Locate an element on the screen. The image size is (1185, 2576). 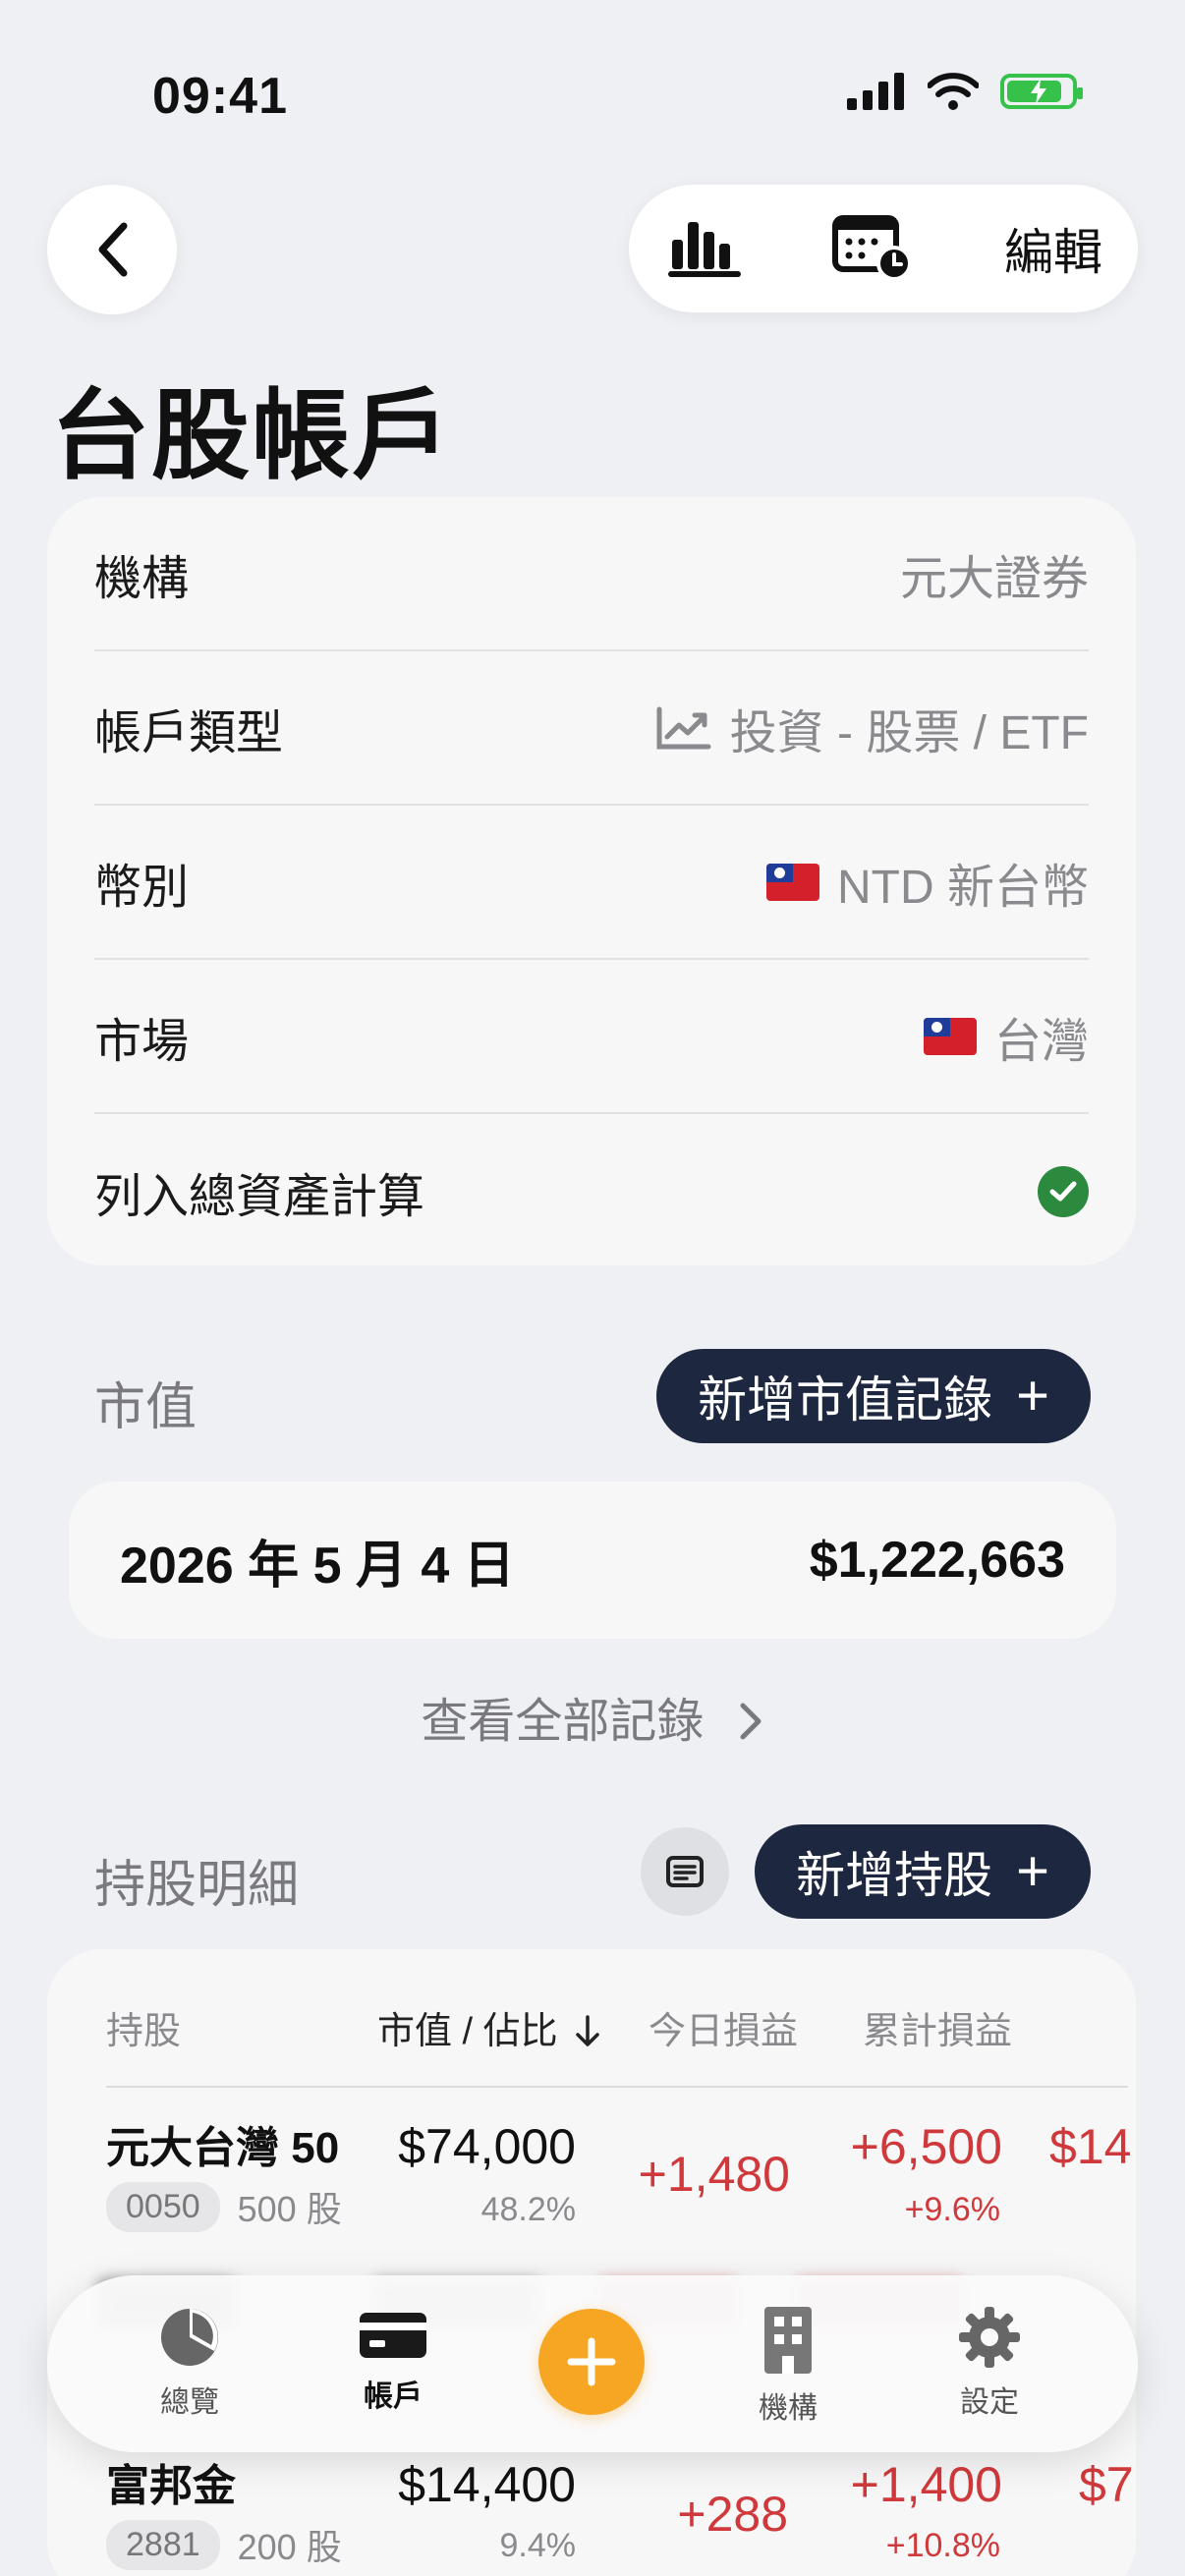
holding-code: 0050 is located at coordinates (163, 2206).